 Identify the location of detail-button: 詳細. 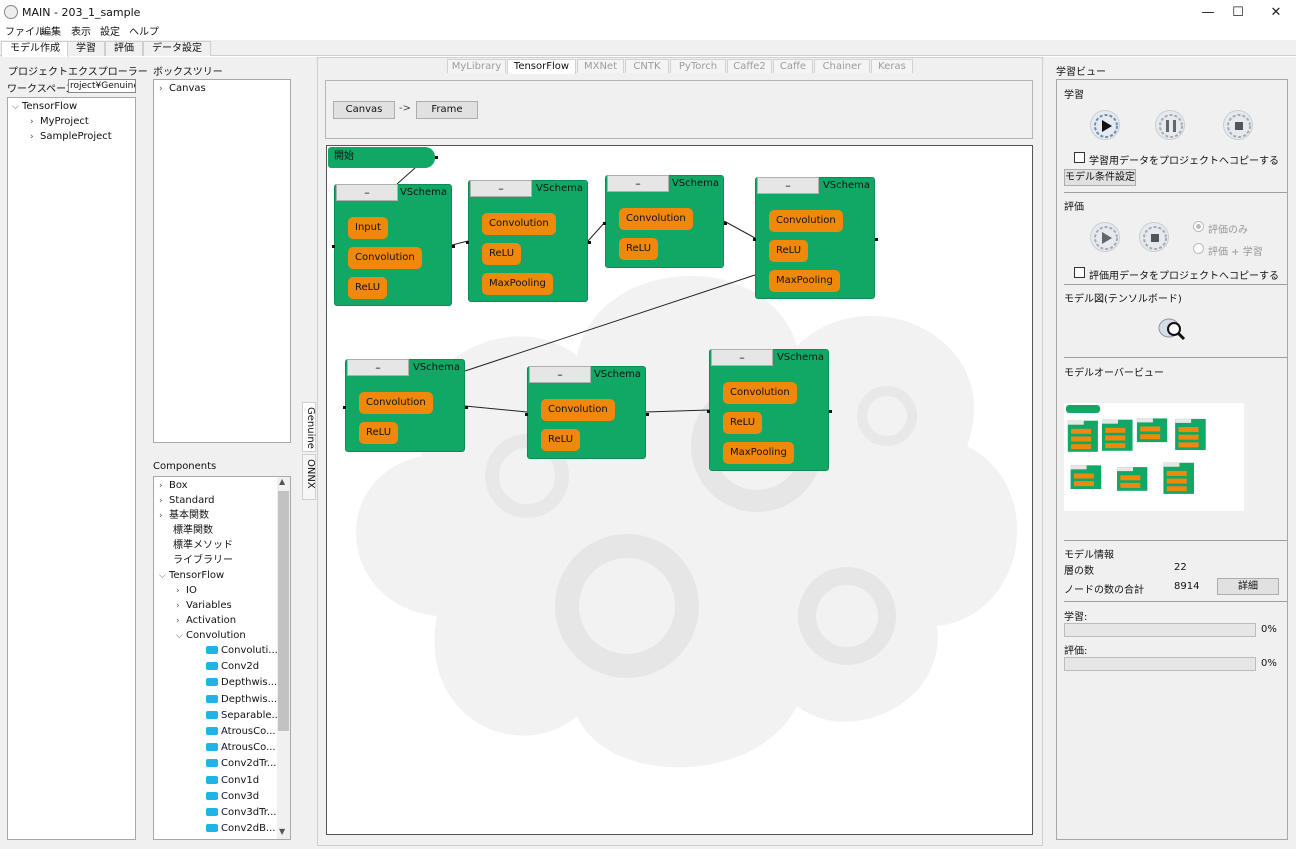
(1248, 586).